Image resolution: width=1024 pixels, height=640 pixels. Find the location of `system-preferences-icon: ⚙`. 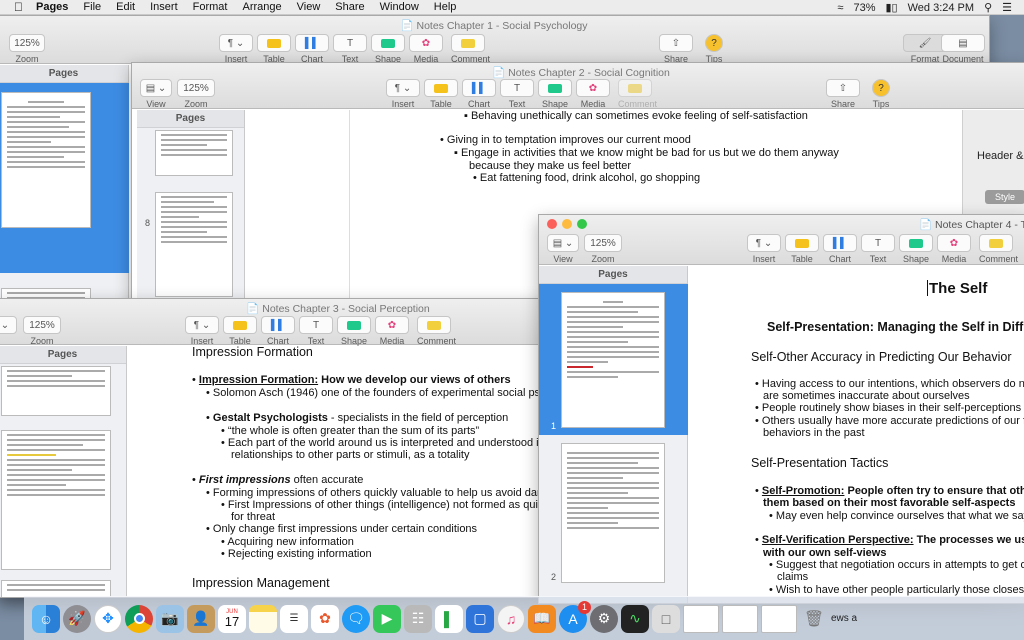

system-preferences-icon: ⚙ is located at coordinates (604, 618).